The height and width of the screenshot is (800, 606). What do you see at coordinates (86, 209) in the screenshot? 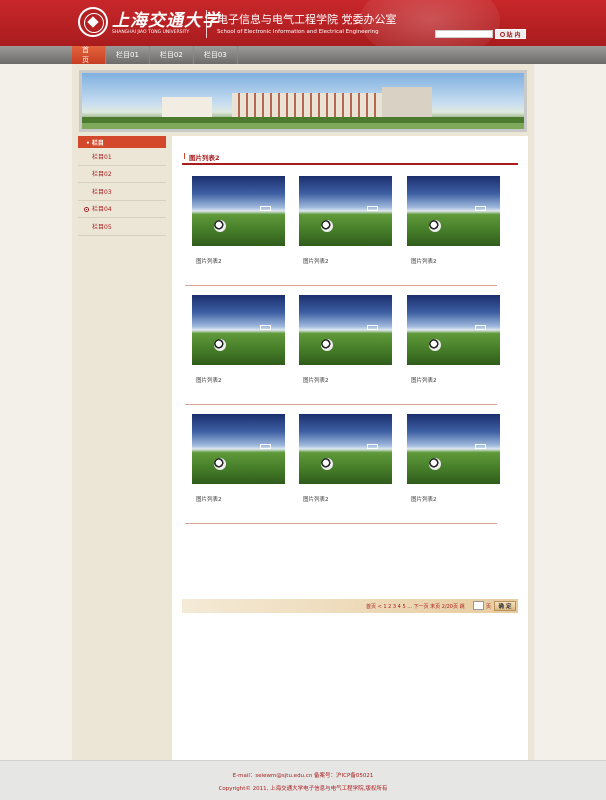
I see `active-marker-icon` at bounding box center [86, 209].